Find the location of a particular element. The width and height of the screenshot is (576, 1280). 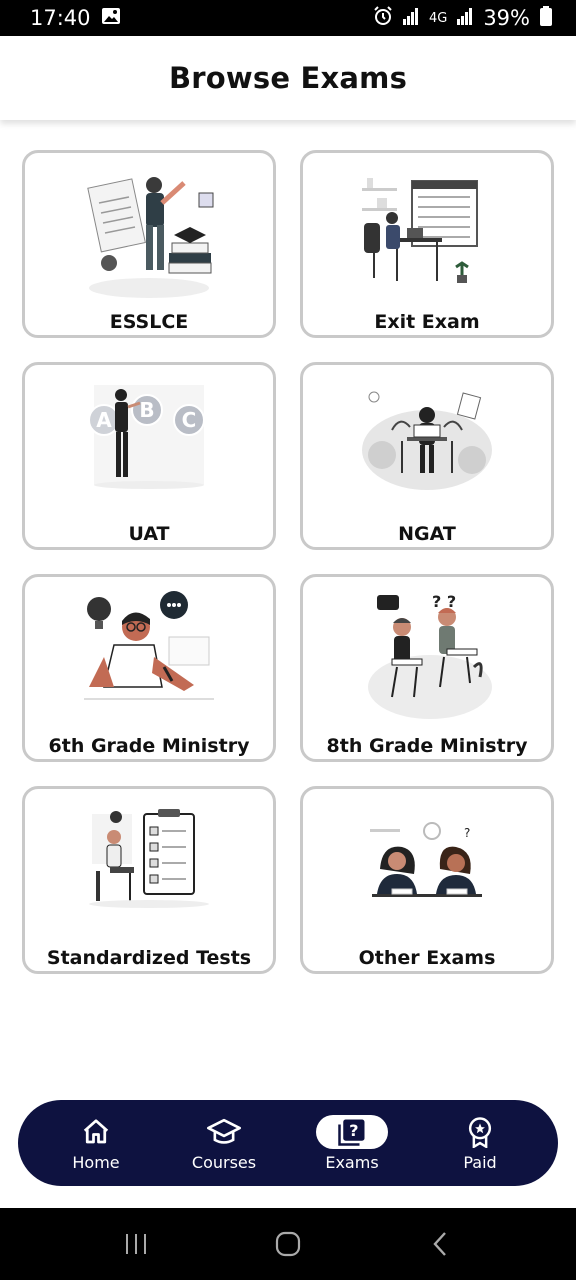

svg-text: C is located at coordinates (189, 420).